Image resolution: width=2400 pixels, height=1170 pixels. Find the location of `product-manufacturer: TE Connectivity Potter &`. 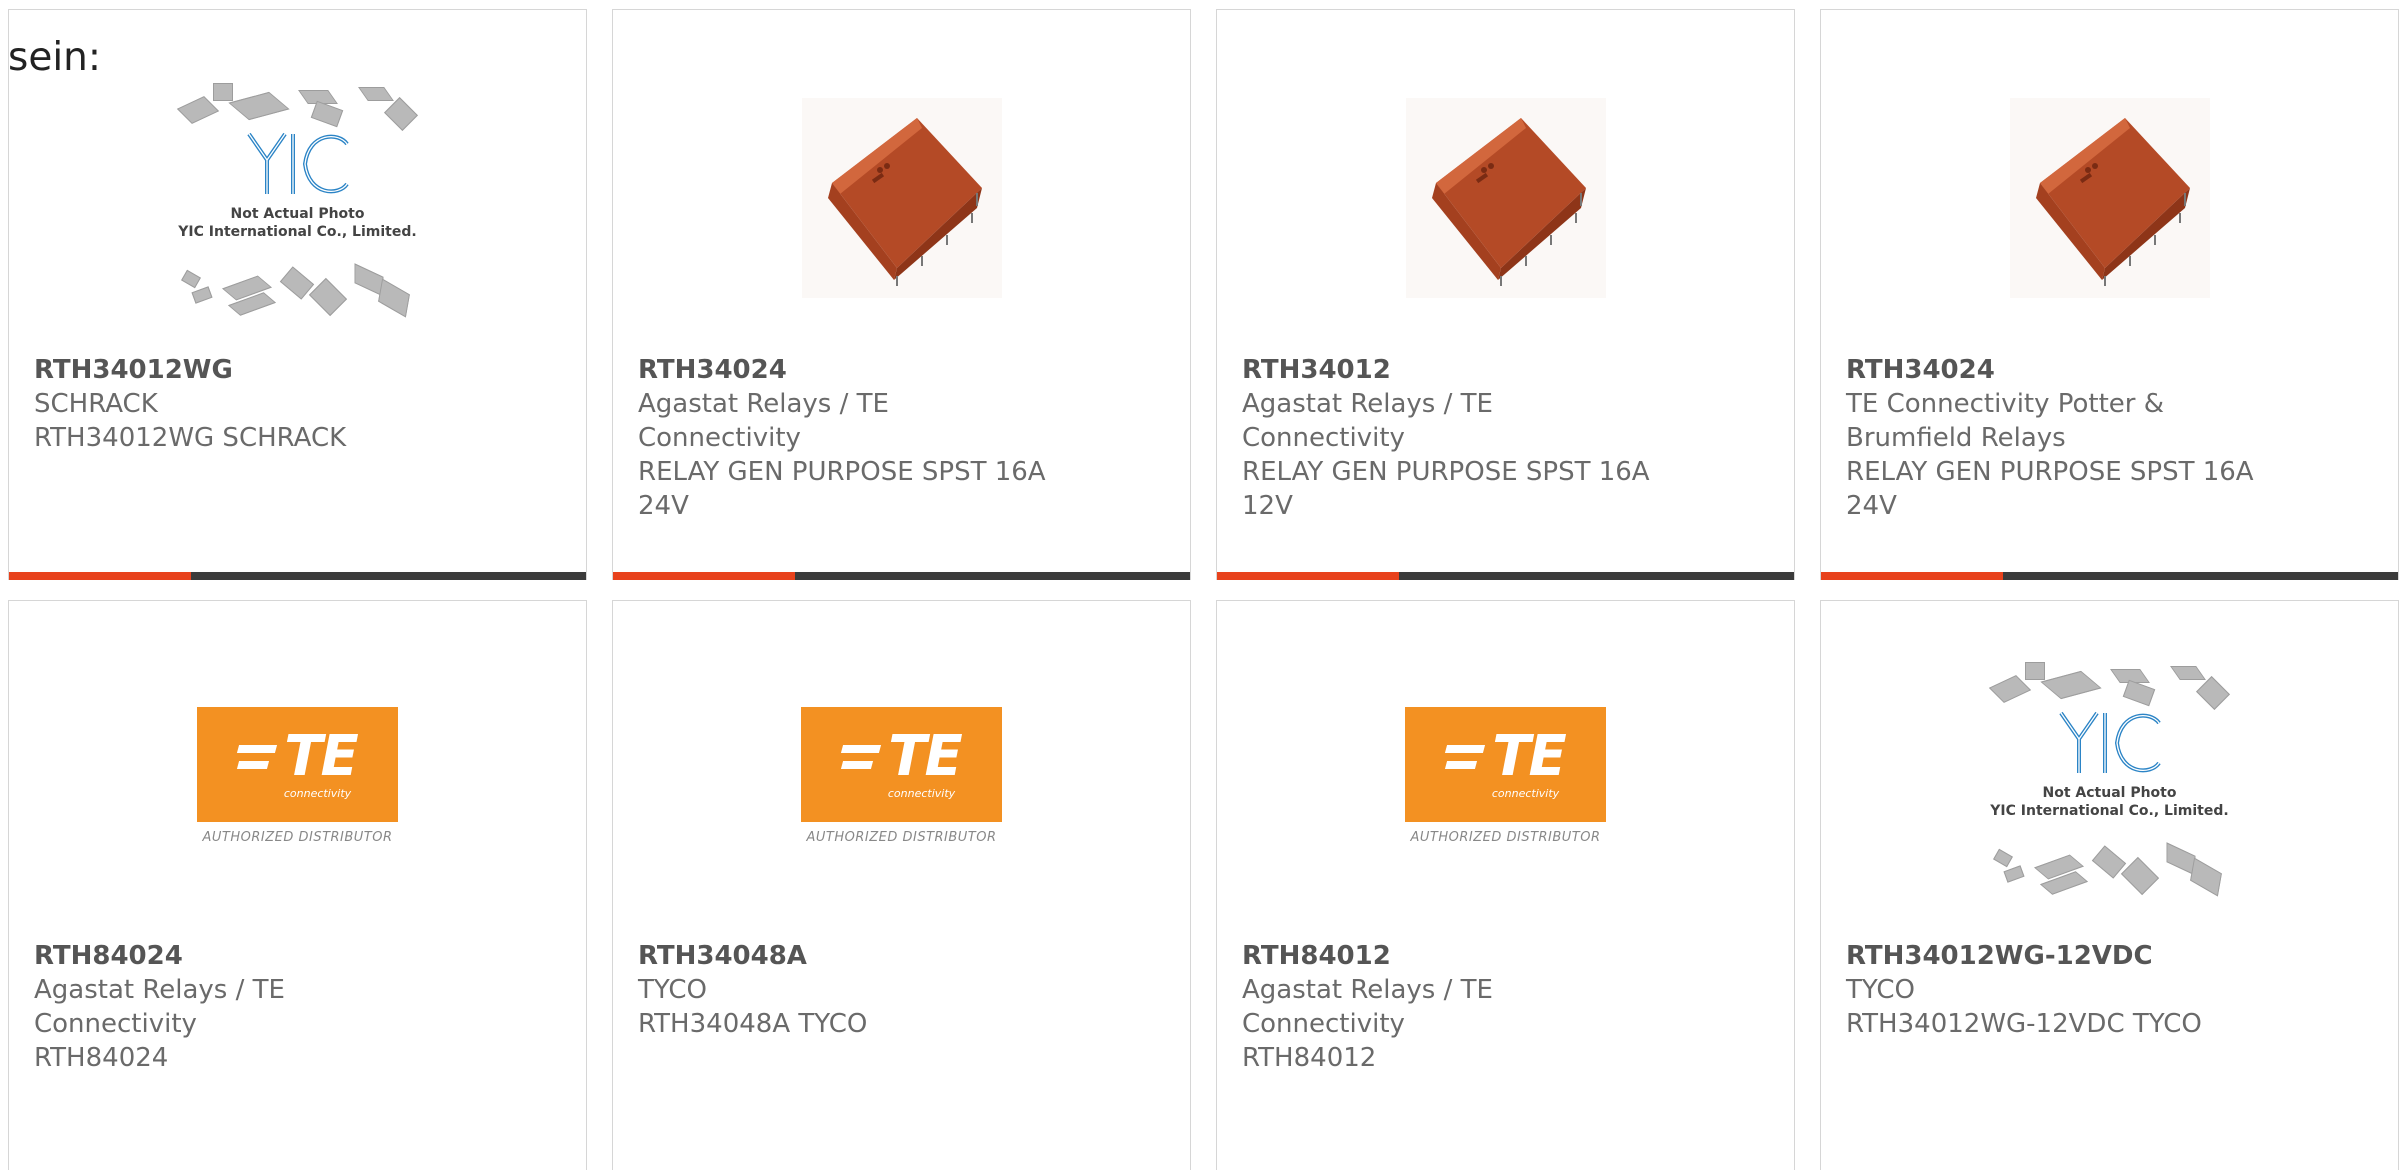

product-manufacturer: TE Connectivity Potter & is located at coordinates (2005, 404).